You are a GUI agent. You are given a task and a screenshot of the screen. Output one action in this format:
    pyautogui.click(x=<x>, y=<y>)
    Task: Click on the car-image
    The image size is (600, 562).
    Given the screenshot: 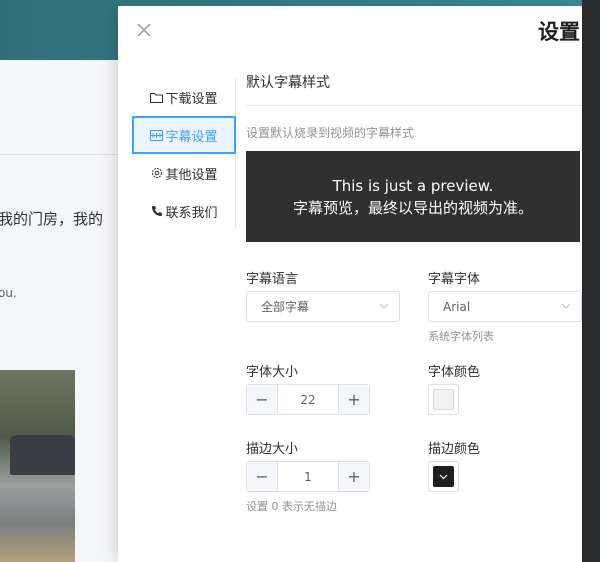 What is the action you would take?
    pyautogui.click(x=42, y=455)
    